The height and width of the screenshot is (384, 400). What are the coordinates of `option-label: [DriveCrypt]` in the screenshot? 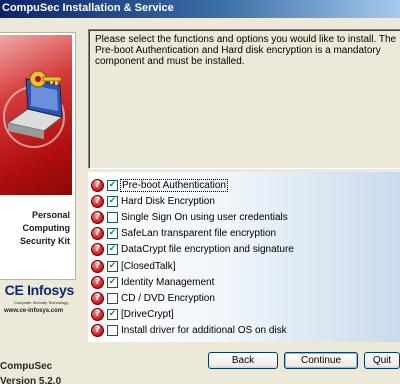 It's located at (147, 314).